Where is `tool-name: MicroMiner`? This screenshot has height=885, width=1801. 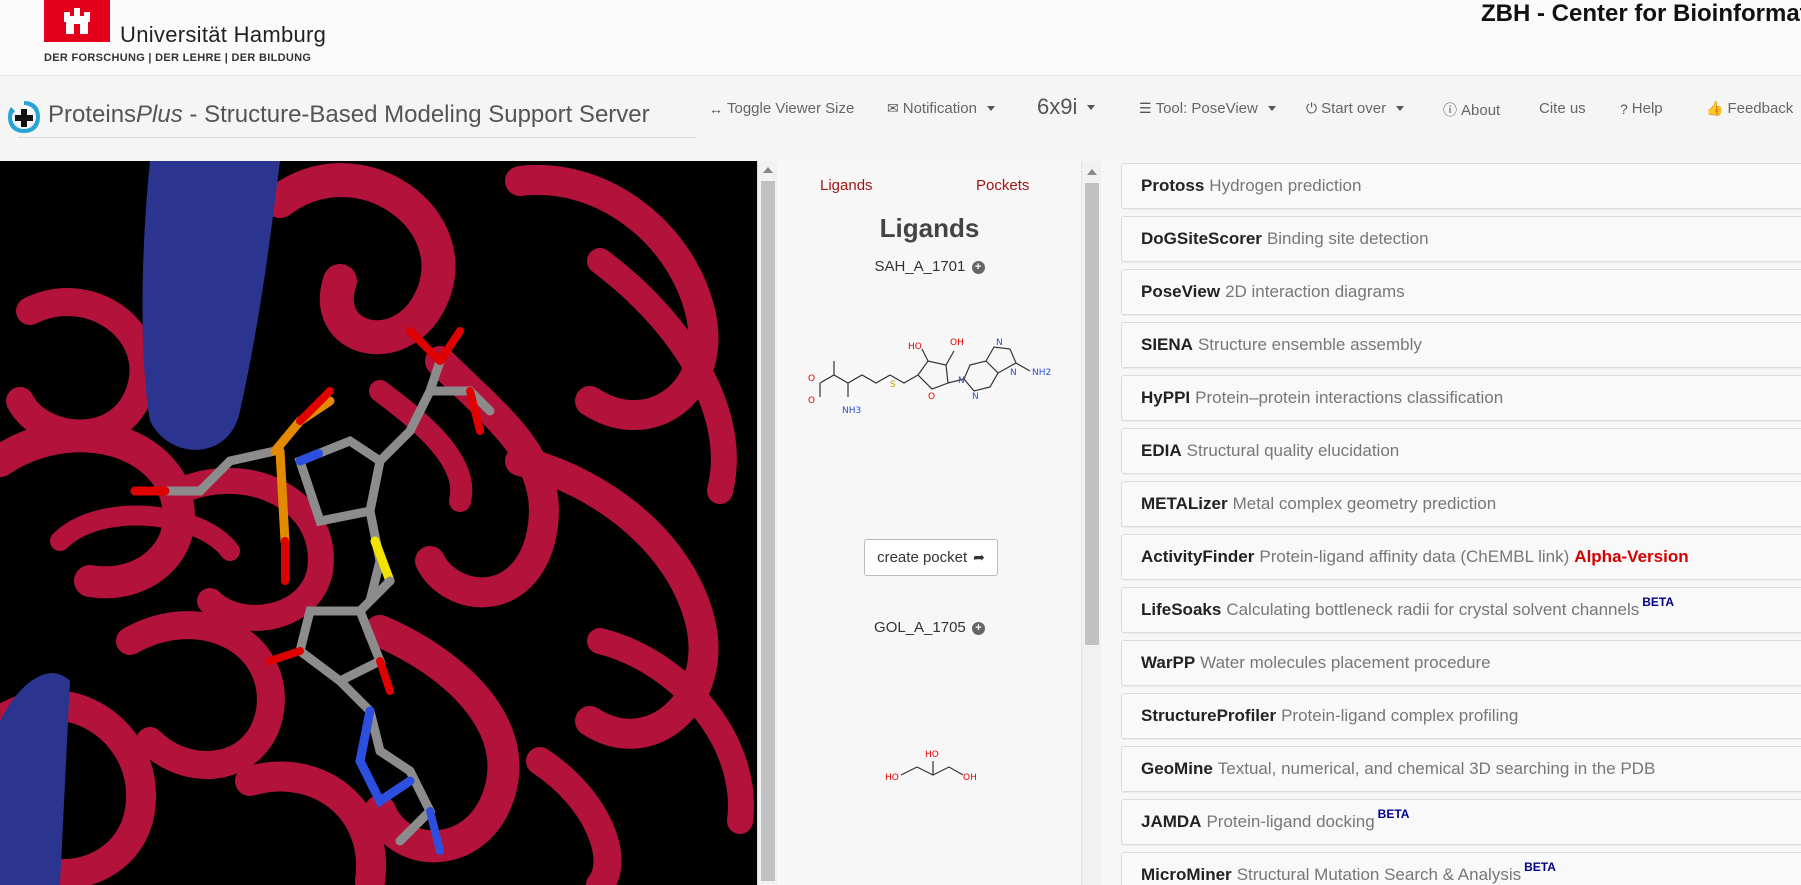 tool-name: MicroMiner is located at coordinates (1186, 874).